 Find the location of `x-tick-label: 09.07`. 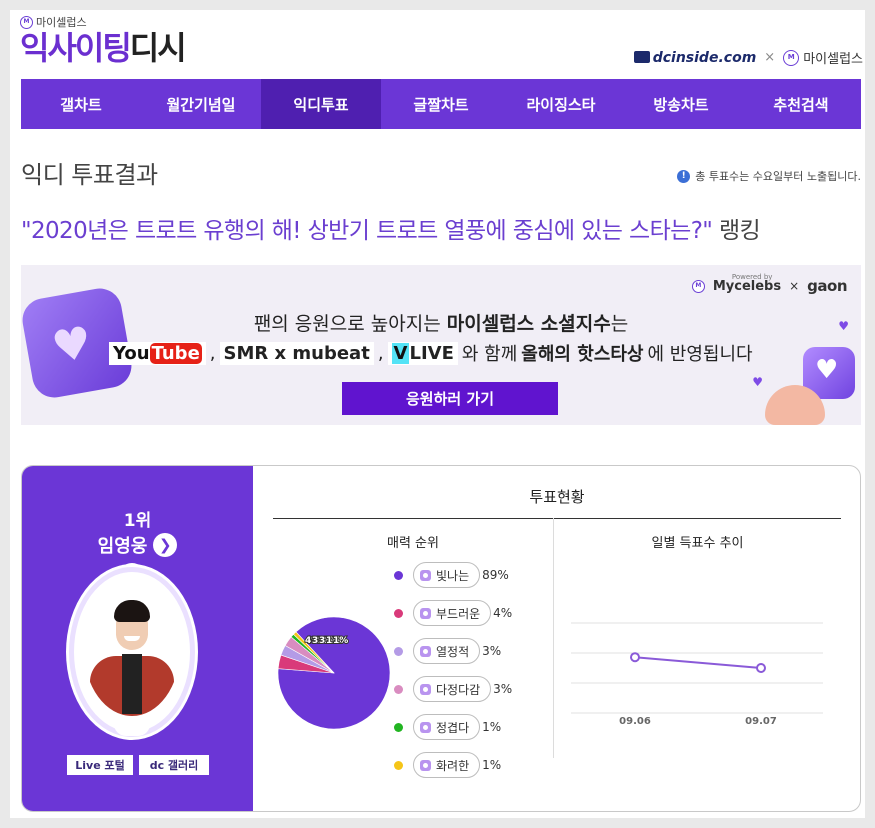

x-tick-label: 09.07 is located at coordinates (761, 721).